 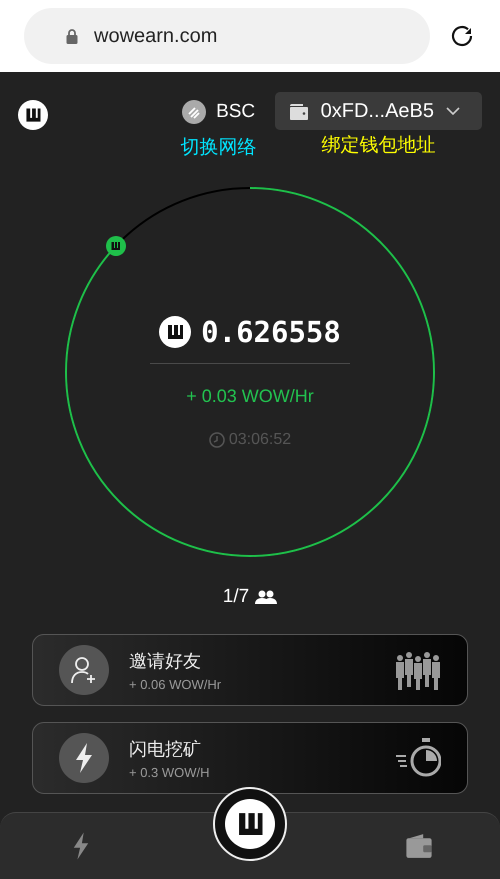 I want to click on crowd-icon, so click(x=418, y=670).